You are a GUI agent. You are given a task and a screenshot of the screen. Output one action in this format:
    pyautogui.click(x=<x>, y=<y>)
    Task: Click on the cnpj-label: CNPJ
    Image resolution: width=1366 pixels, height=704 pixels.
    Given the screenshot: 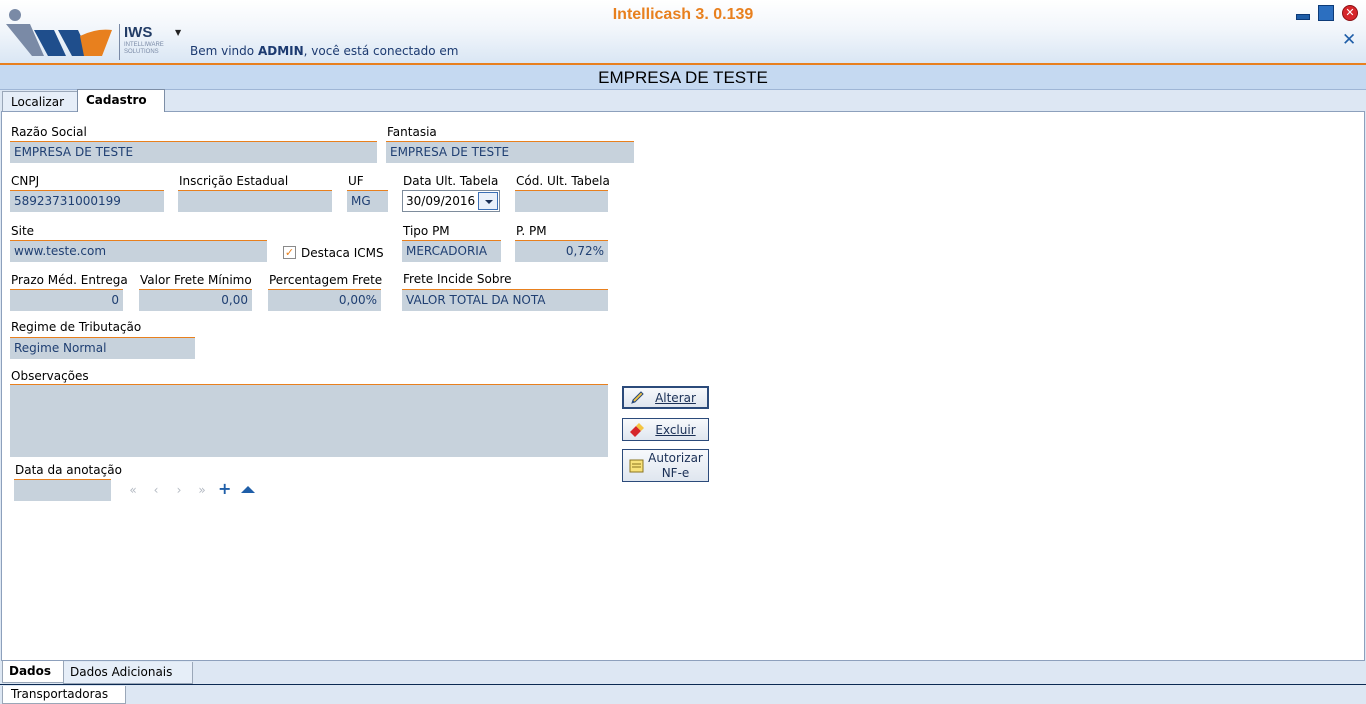 What is the action you would take?
    pyautogui.click(x=25, y=181)
    